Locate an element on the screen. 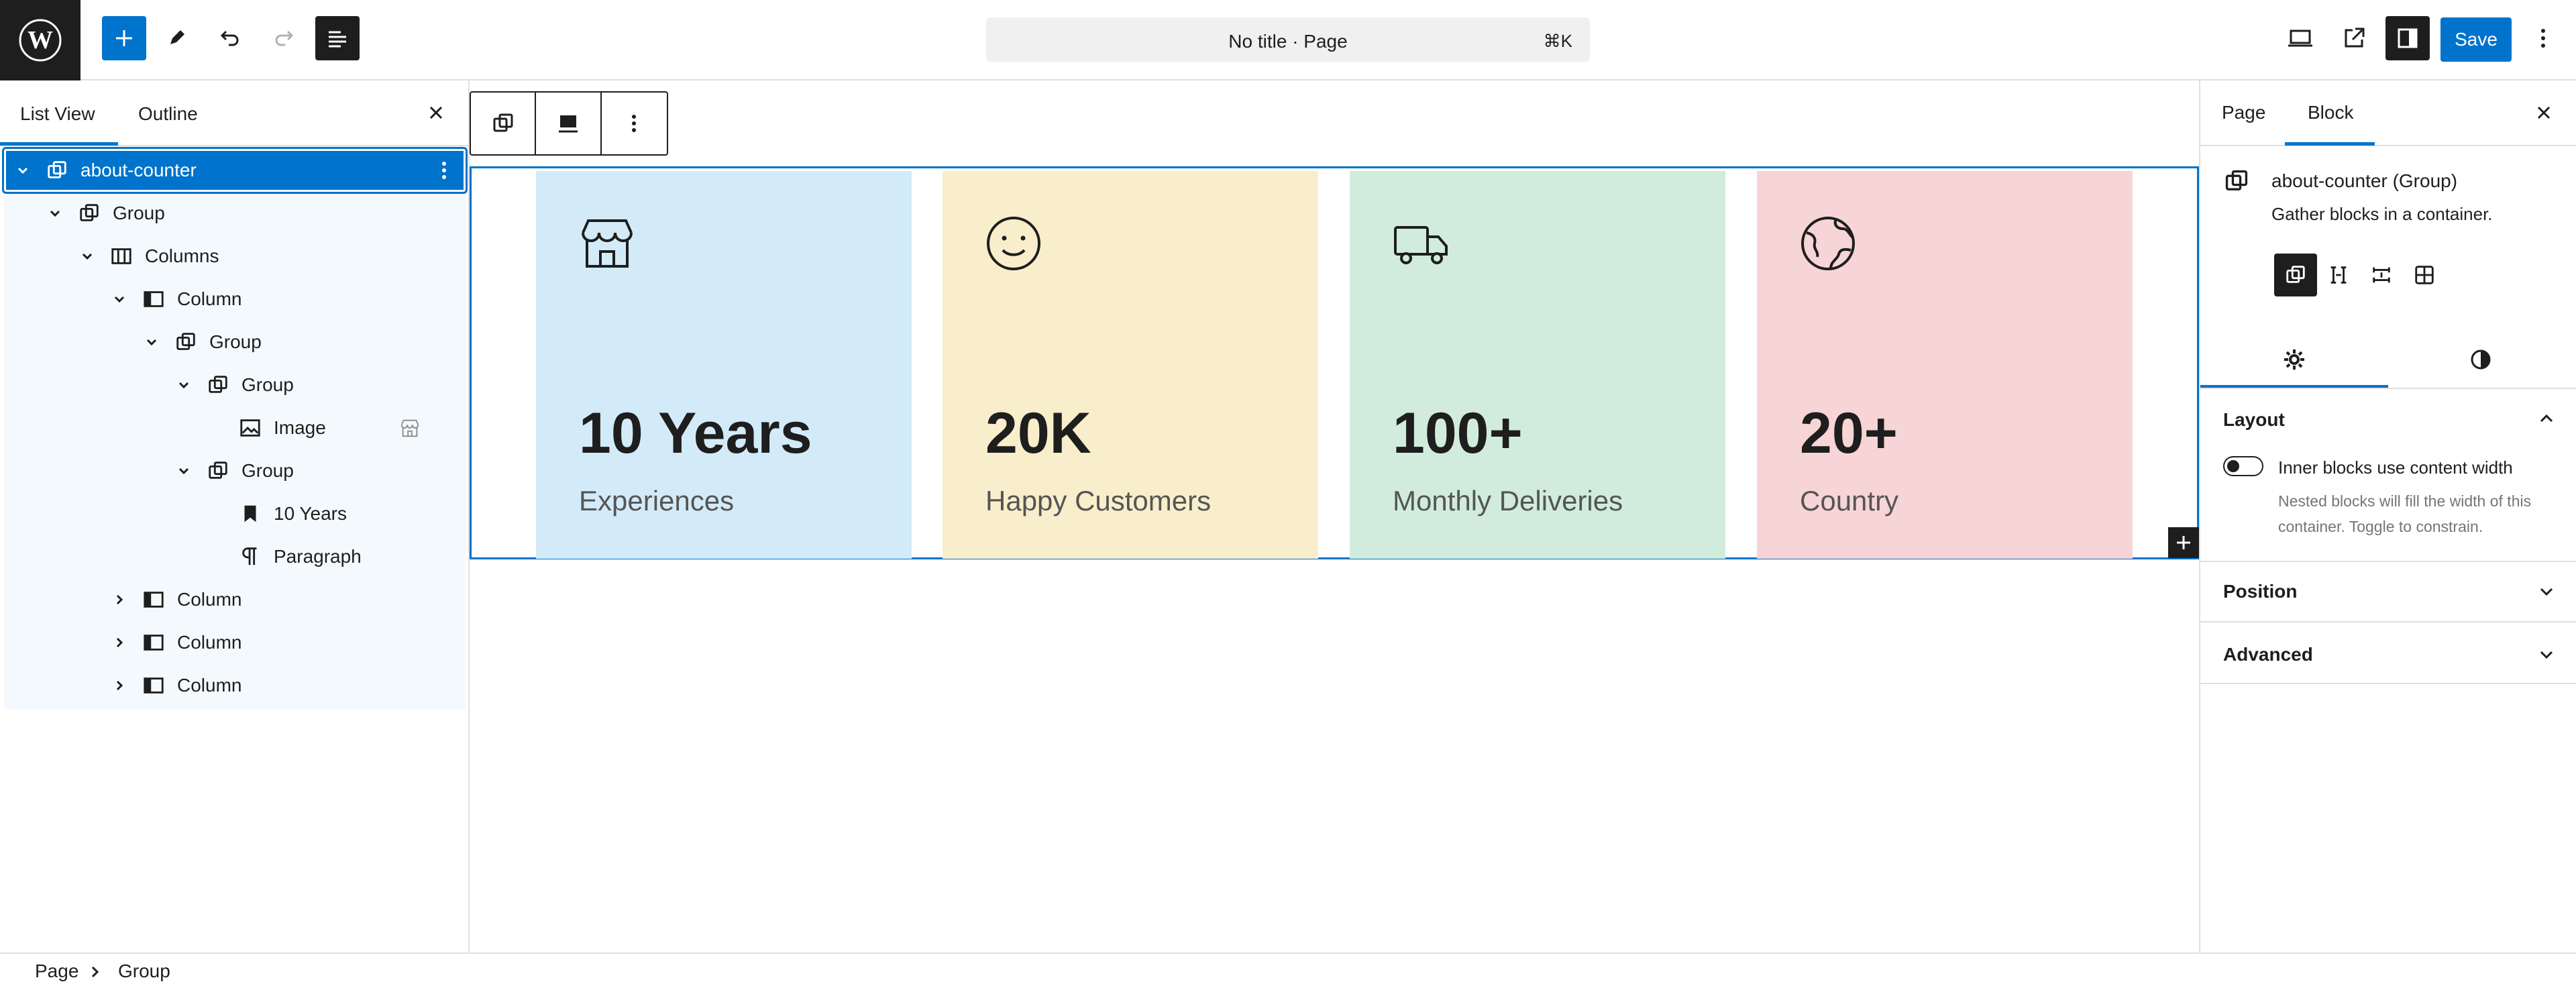 The image size is (2576, 986). row-icon is located at coordinates (2338, 275).